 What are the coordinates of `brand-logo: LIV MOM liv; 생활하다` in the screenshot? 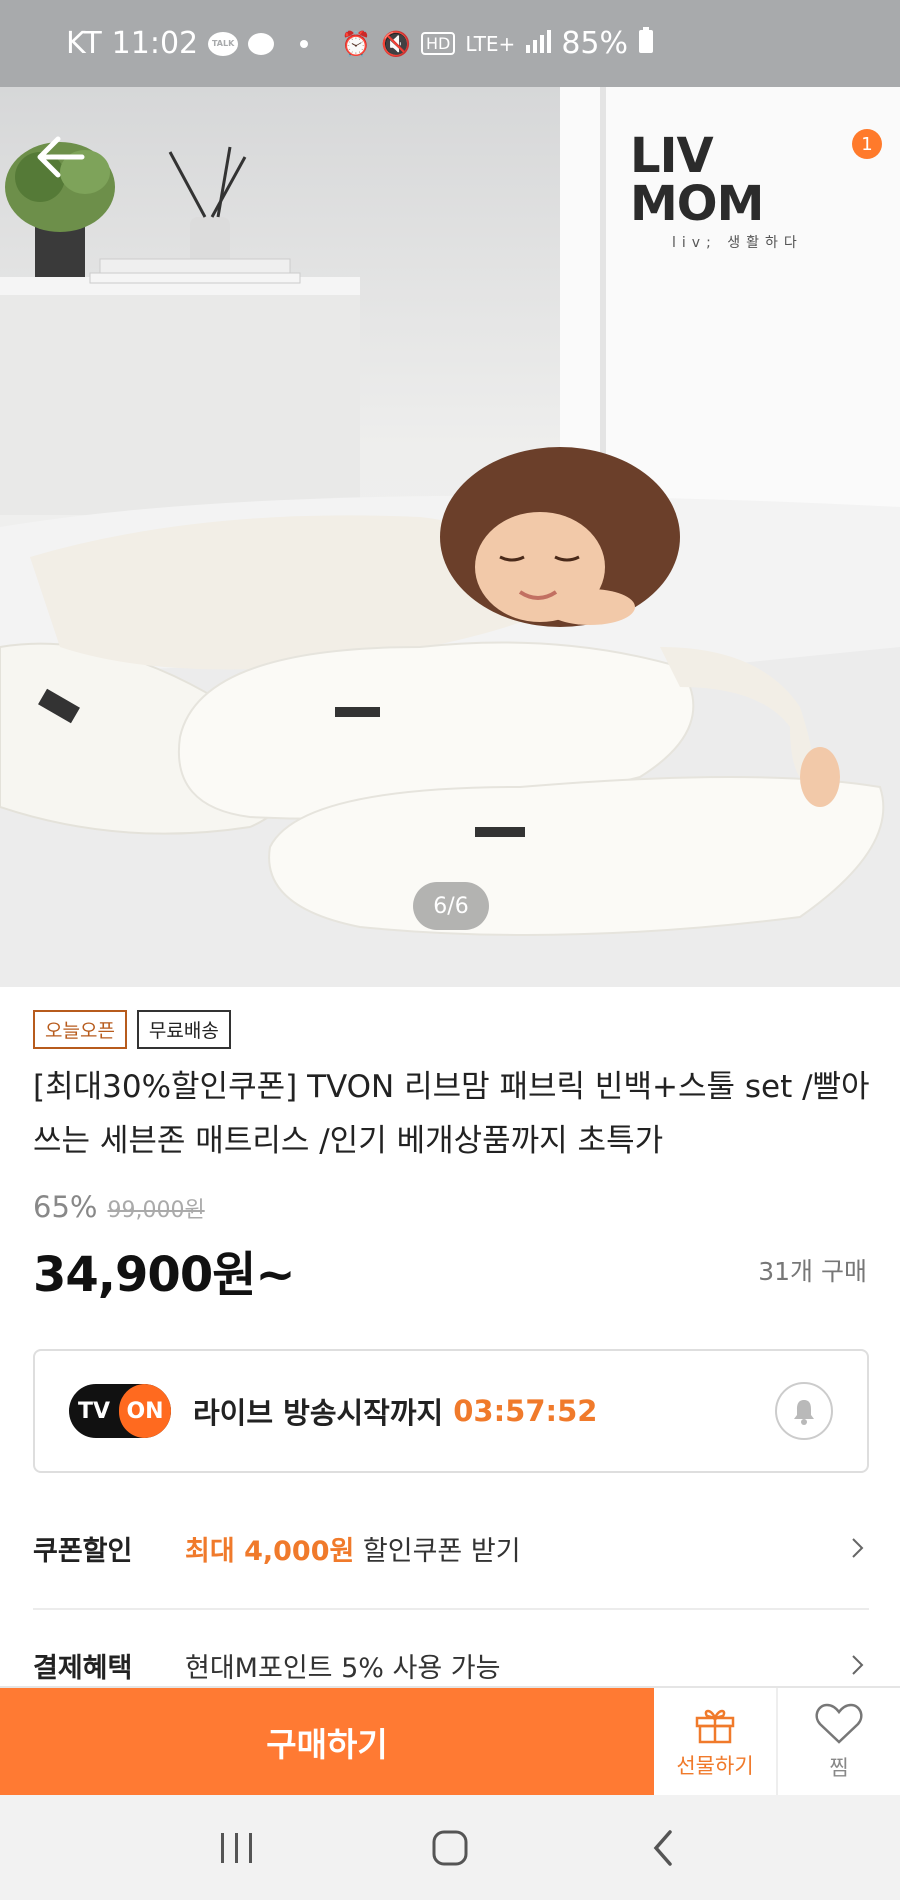 It's located at (740, 191).